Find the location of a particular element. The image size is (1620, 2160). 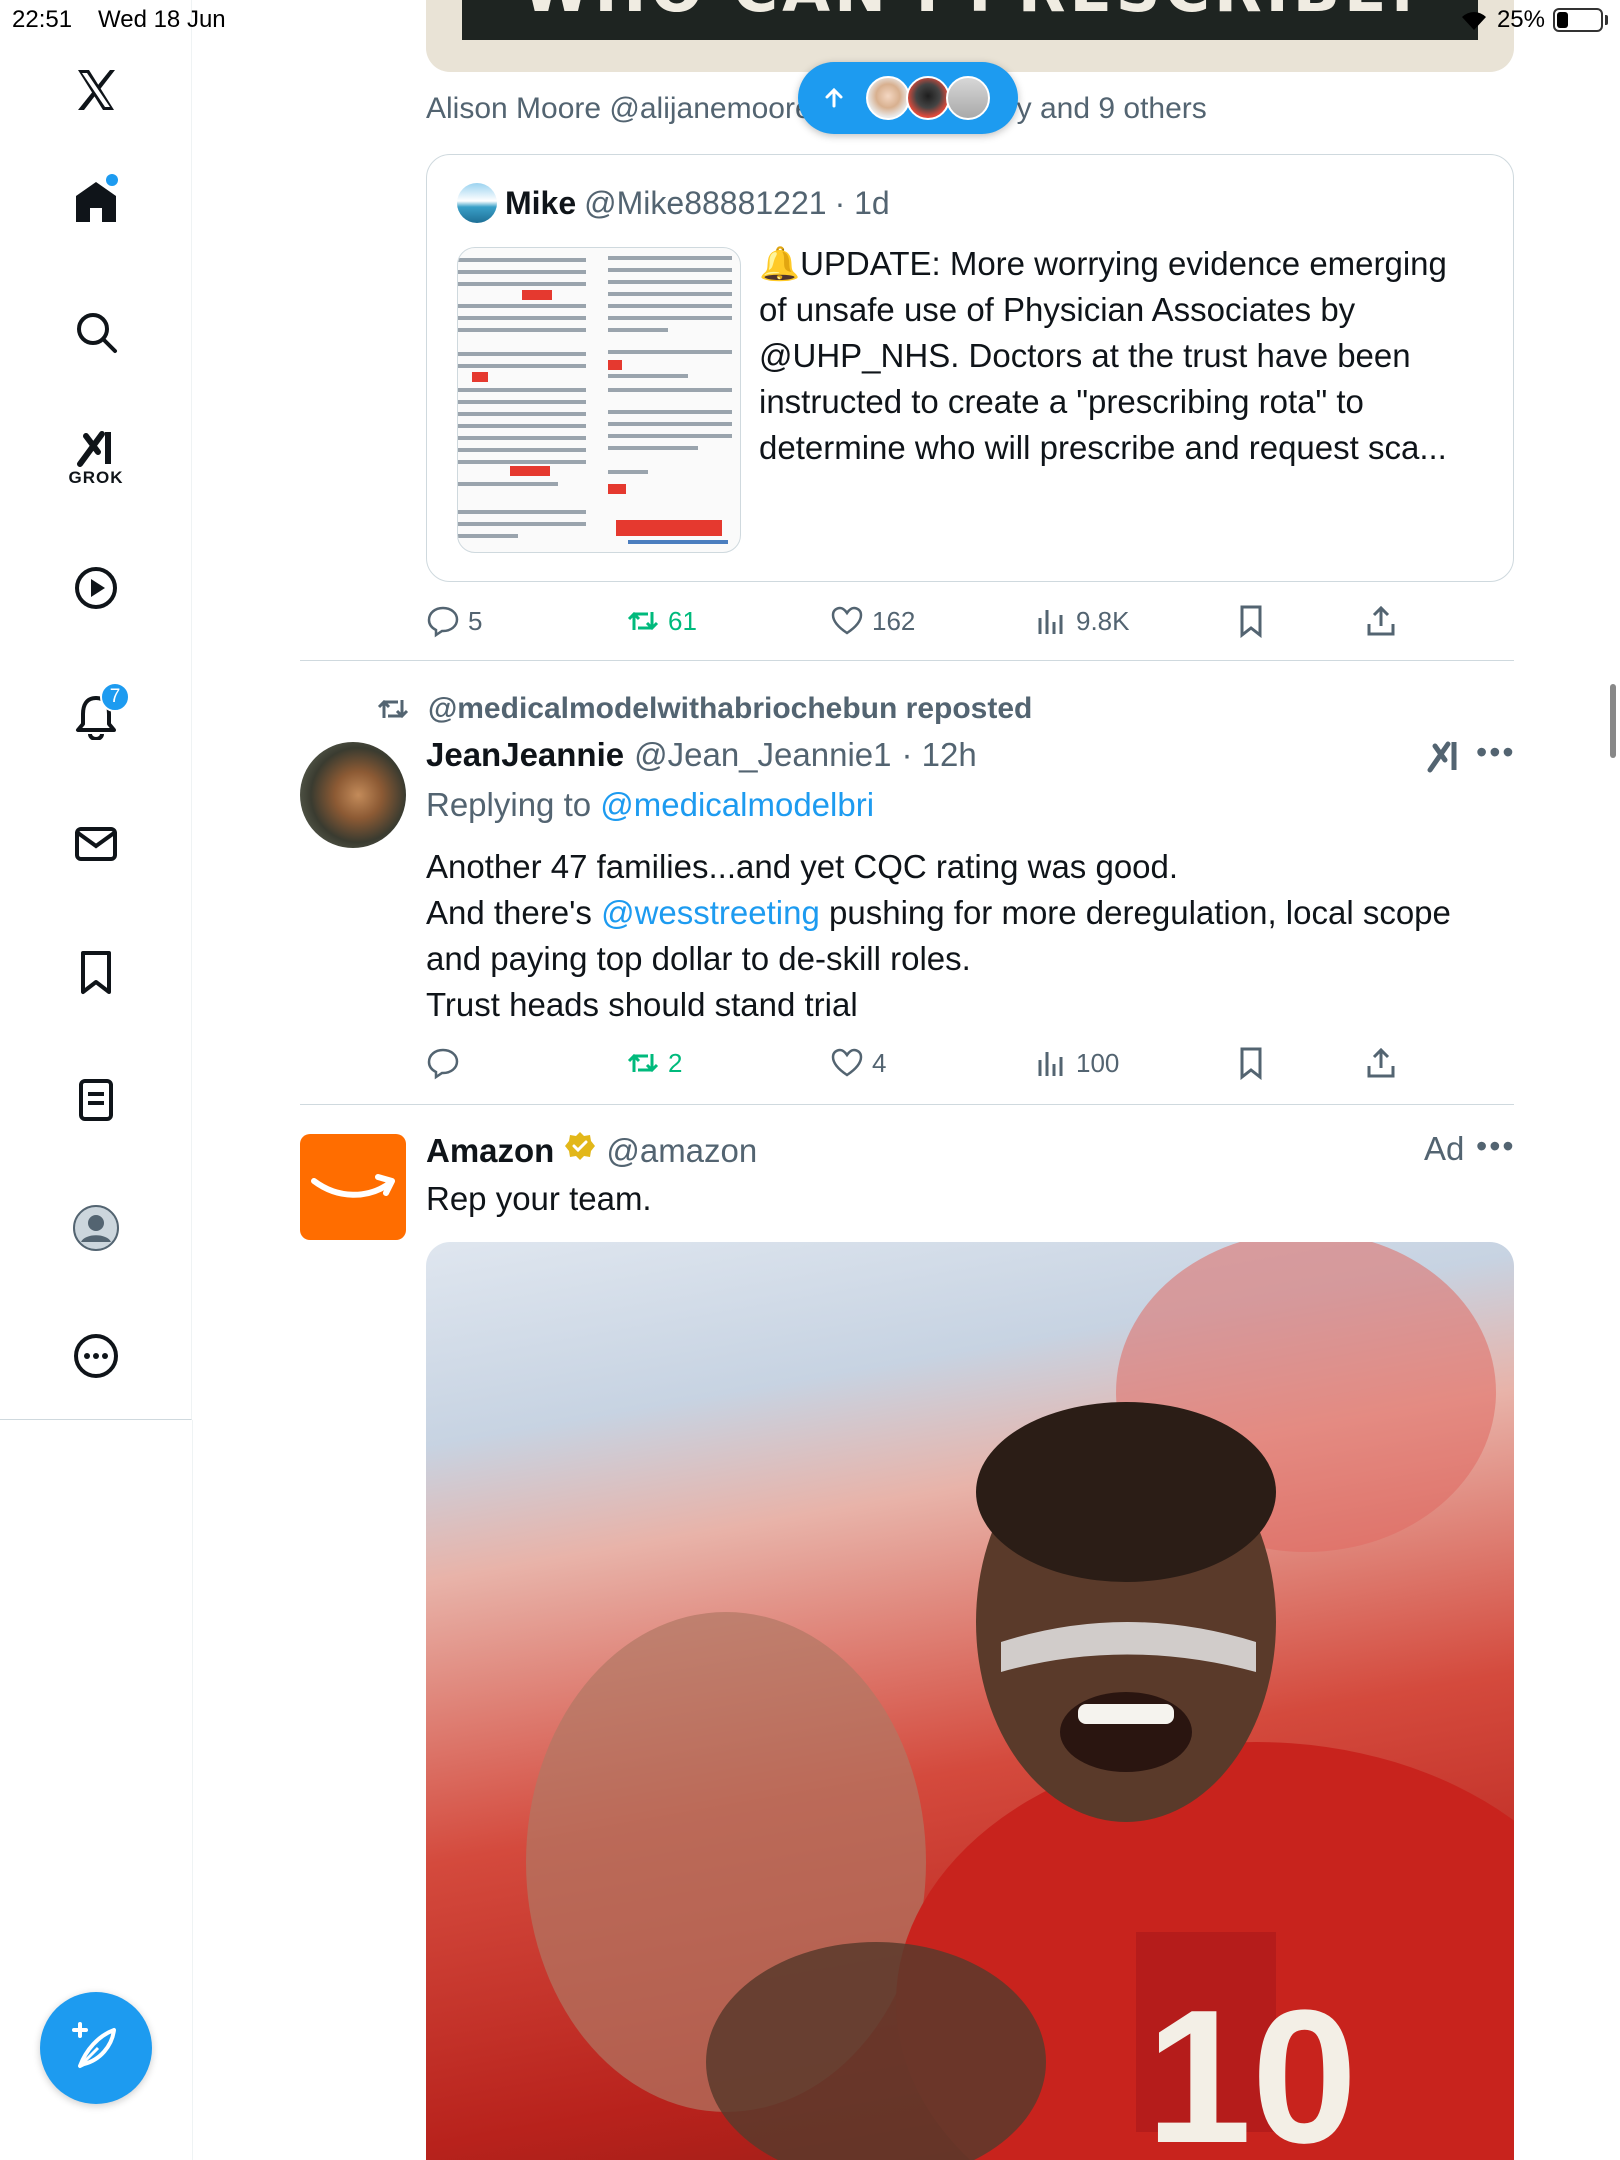

search-icon is located at coordinates (96, 332).